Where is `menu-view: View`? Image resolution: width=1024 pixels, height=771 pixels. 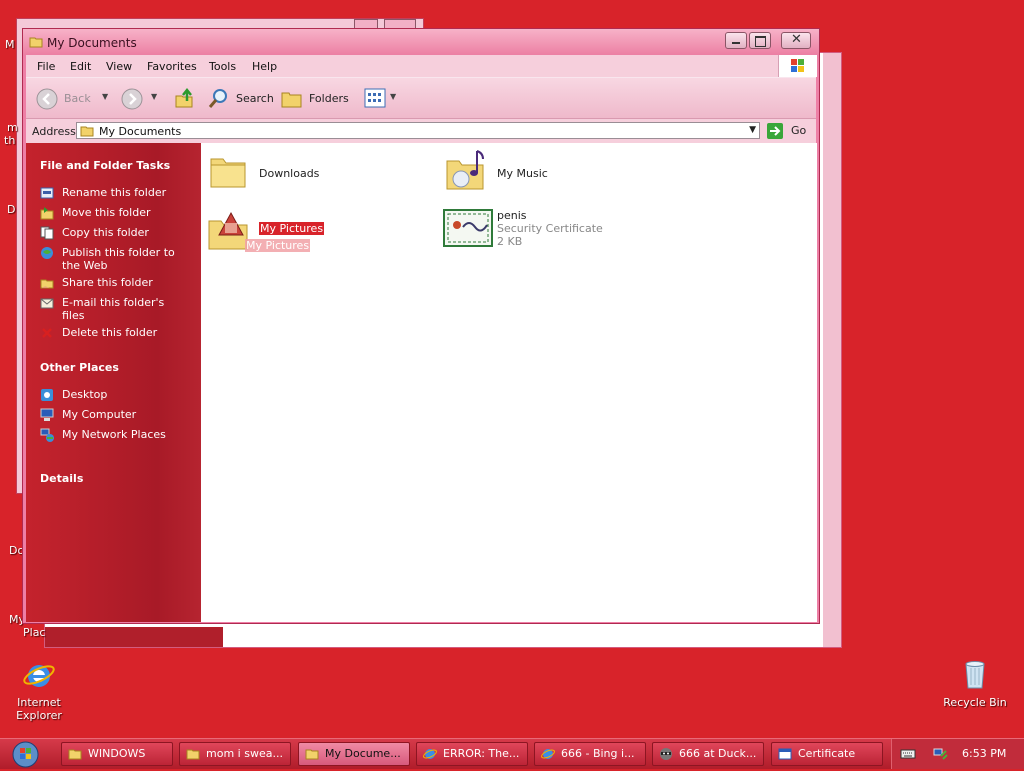 menu-view: View is located at coordinates (119, 66).